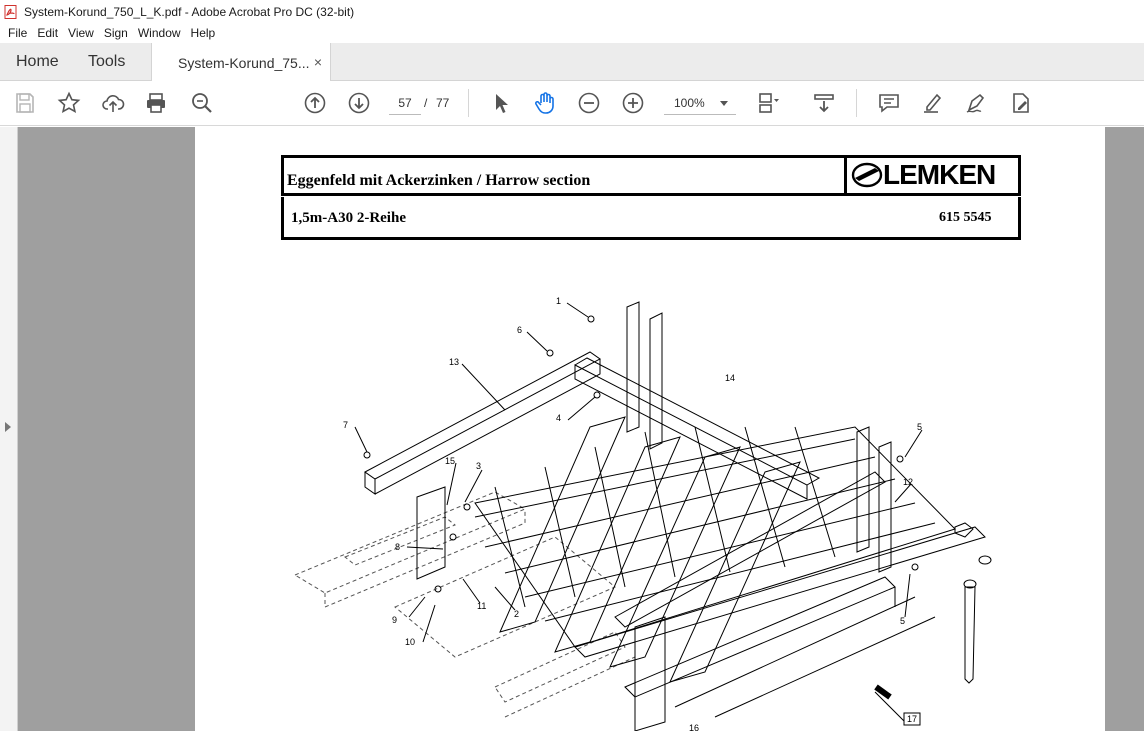 The image size is (1144, 731). Describe the element at coordinates (572, 62) in the screenshot. I see `tab-bar: Home Tools System-Korund_75... ×` at that location.